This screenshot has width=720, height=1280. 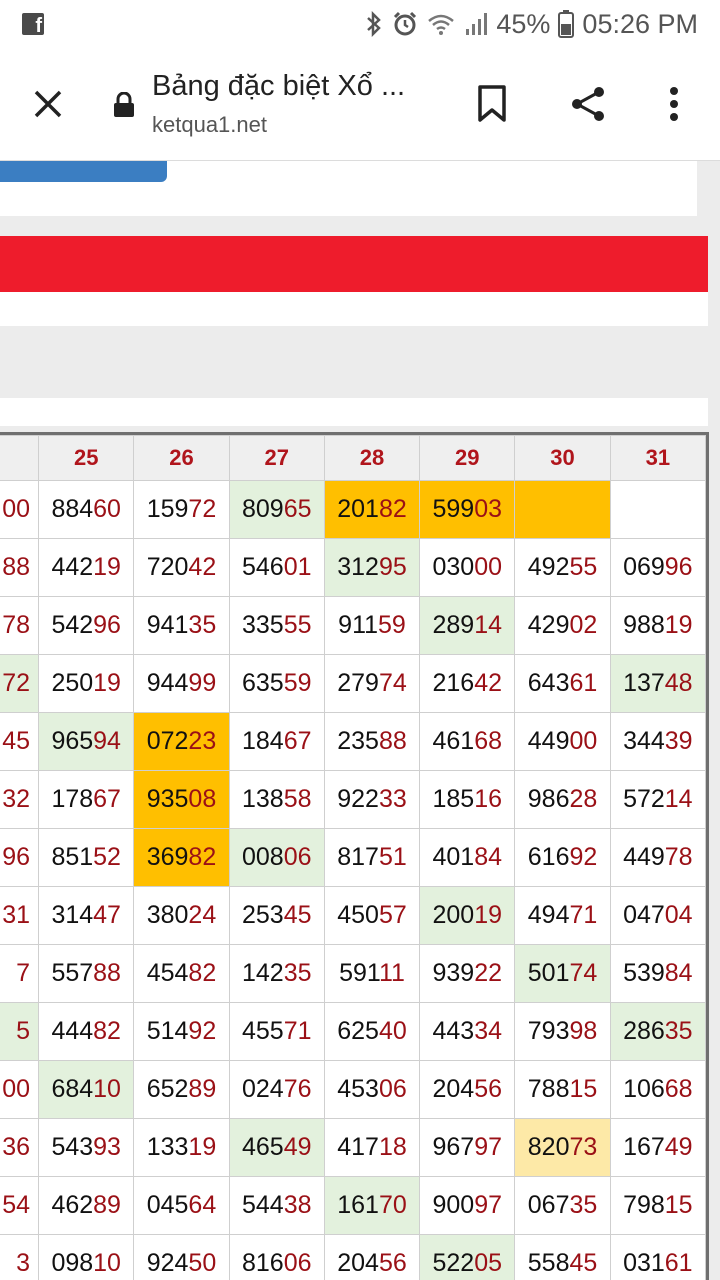 What do you see at coordinates (181, 1205) in the screenshot?
I see `result-cell: 04564` at bounding box center [181, 1205].